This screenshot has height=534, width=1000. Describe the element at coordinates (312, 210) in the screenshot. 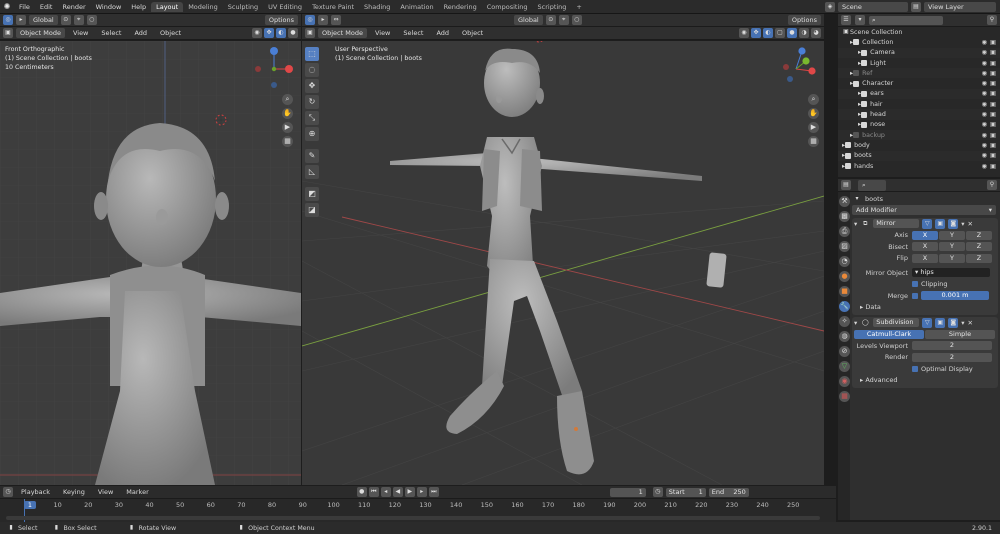

I see `tool-add-cube-icon: ◪` at that location.